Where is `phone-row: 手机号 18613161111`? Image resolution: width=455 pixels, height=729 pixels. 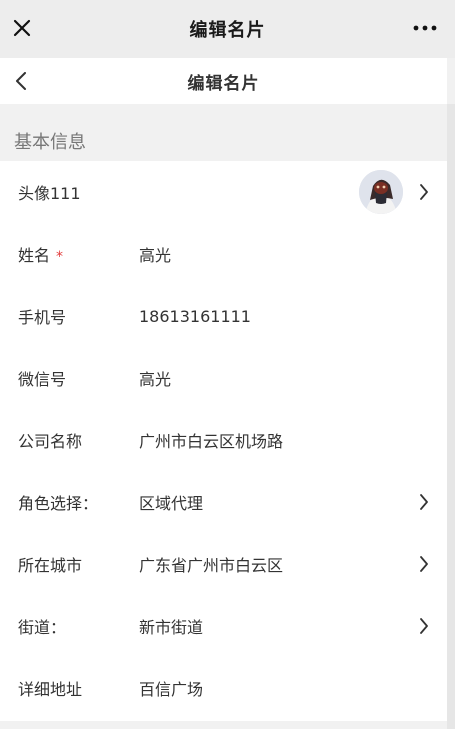
phone-row: 手机号 18613161111 is located at coordinates (223, 316).